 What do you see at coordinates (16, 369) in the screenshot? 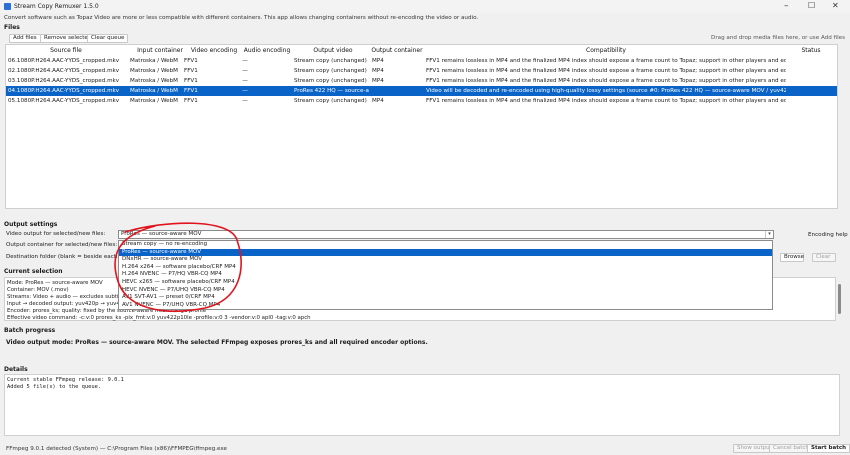
I see `details-title: Details` at bounding box center [16, 369].